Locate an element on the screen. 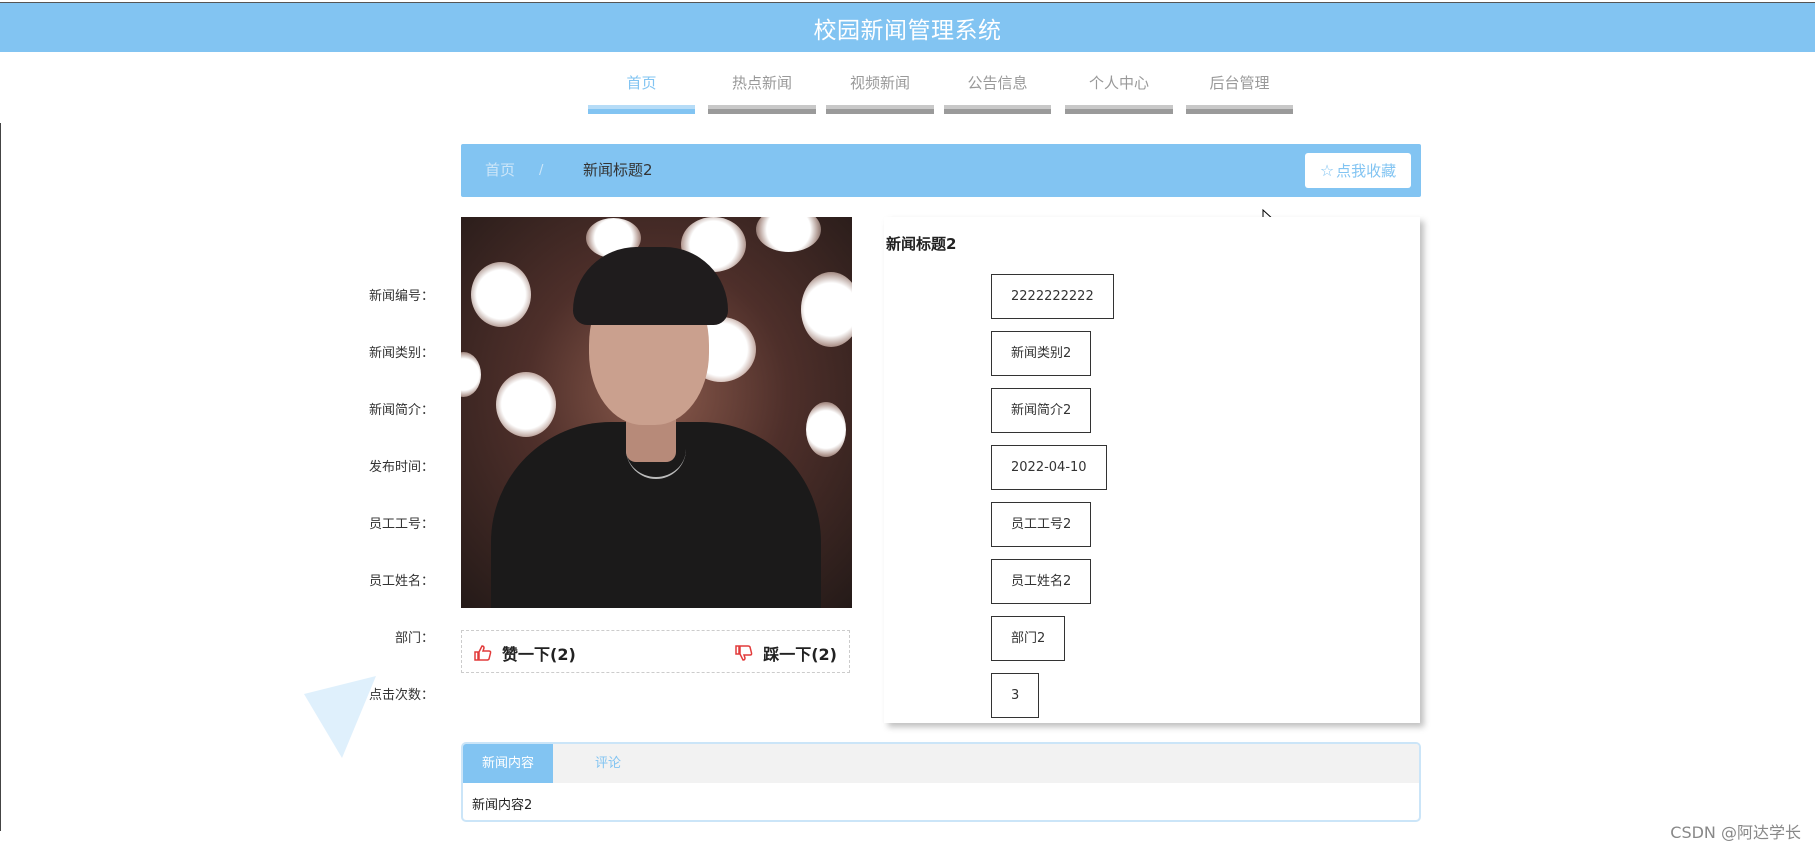  breadcrumb-home-link: 首页 is located at coordinates (500, 170).